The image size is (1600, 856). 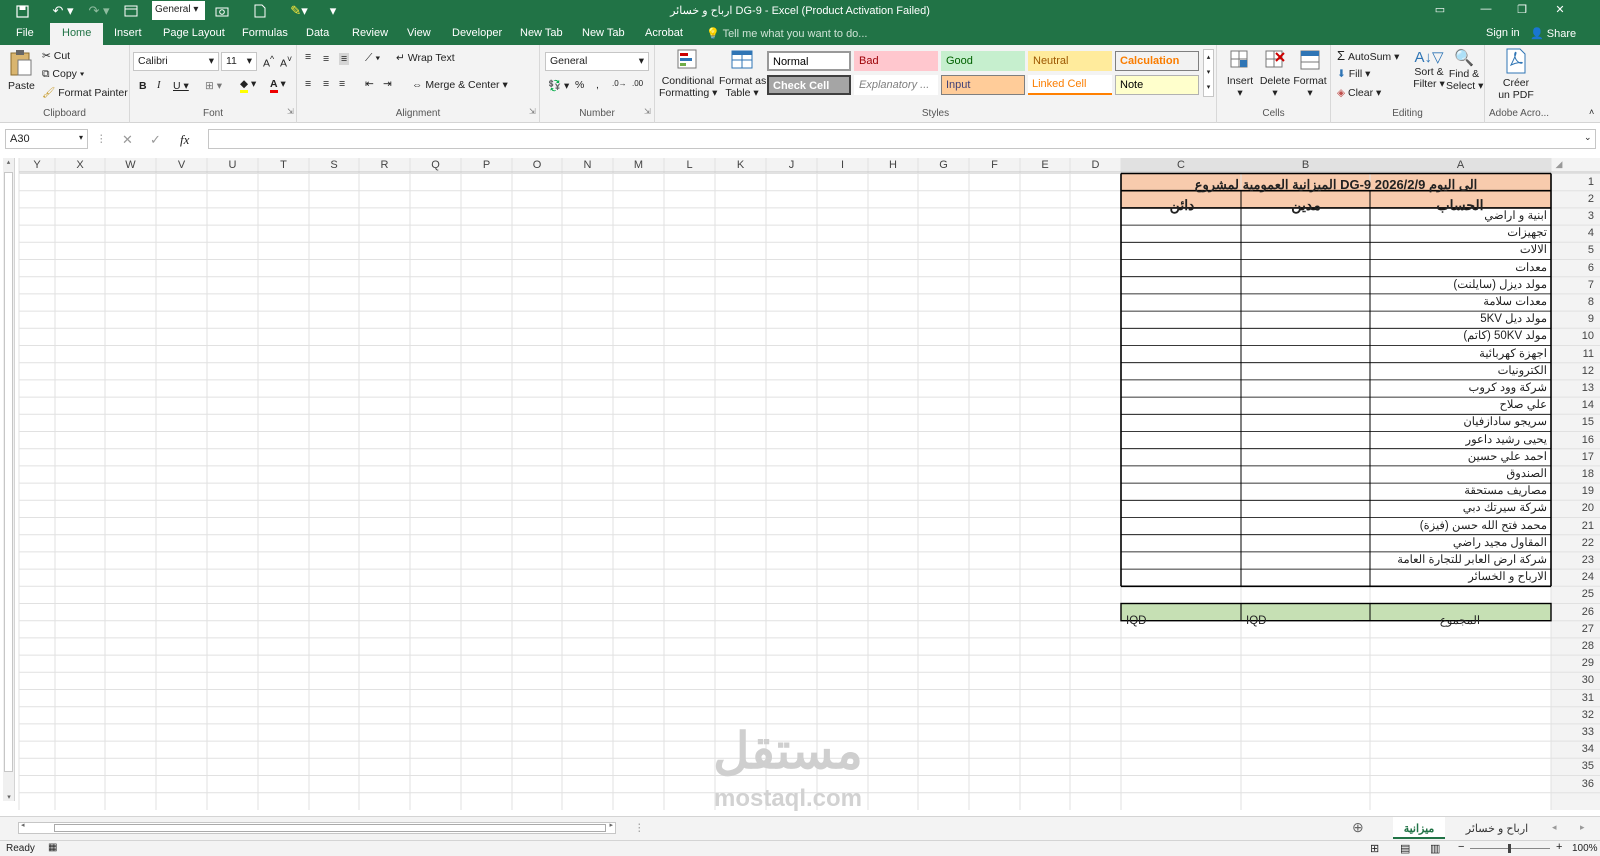 What do you see at coordinates (1573, 440) in the screenshot?
I see `row-header: 16` at bounding box center [1573, 440].